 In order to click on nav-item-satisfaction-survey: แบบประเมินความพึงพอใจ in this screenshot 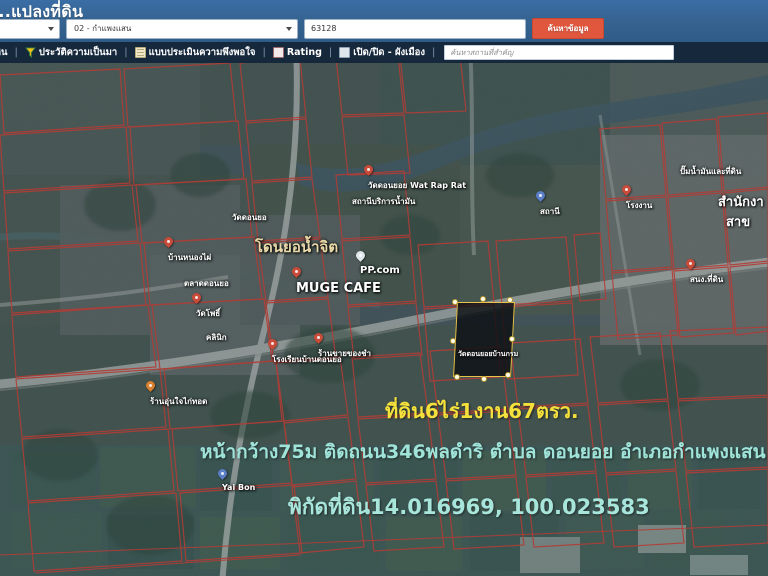, I will do `click(195, 52)`.